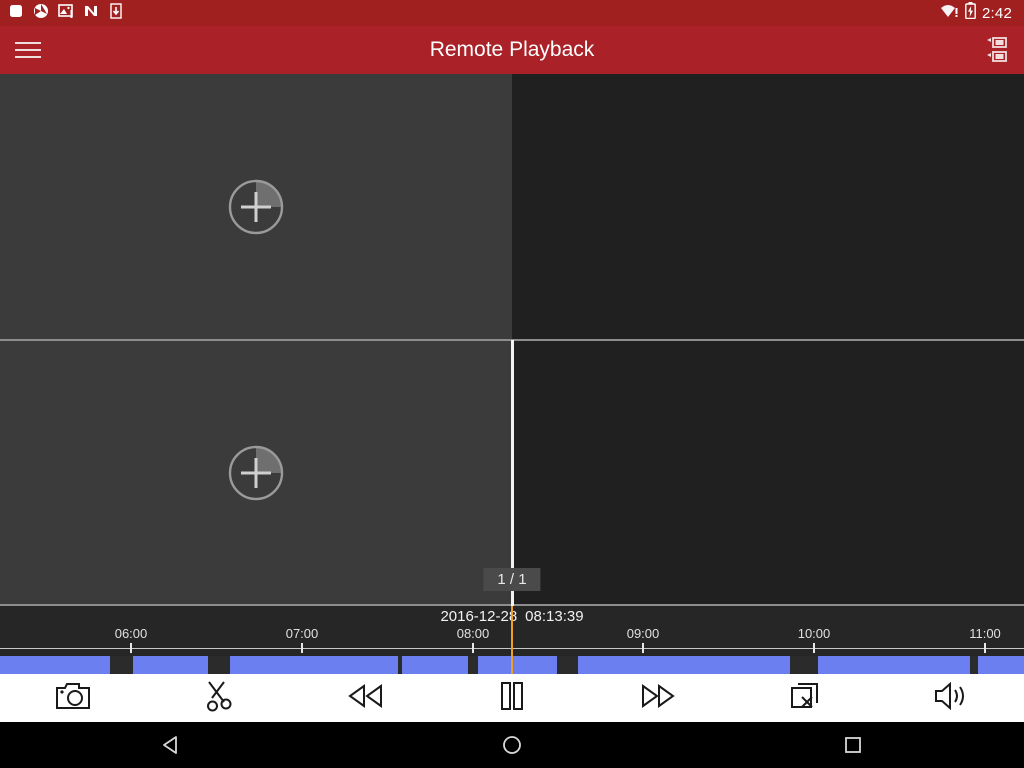  I want to click on snapshot-button, so click(73, 698).